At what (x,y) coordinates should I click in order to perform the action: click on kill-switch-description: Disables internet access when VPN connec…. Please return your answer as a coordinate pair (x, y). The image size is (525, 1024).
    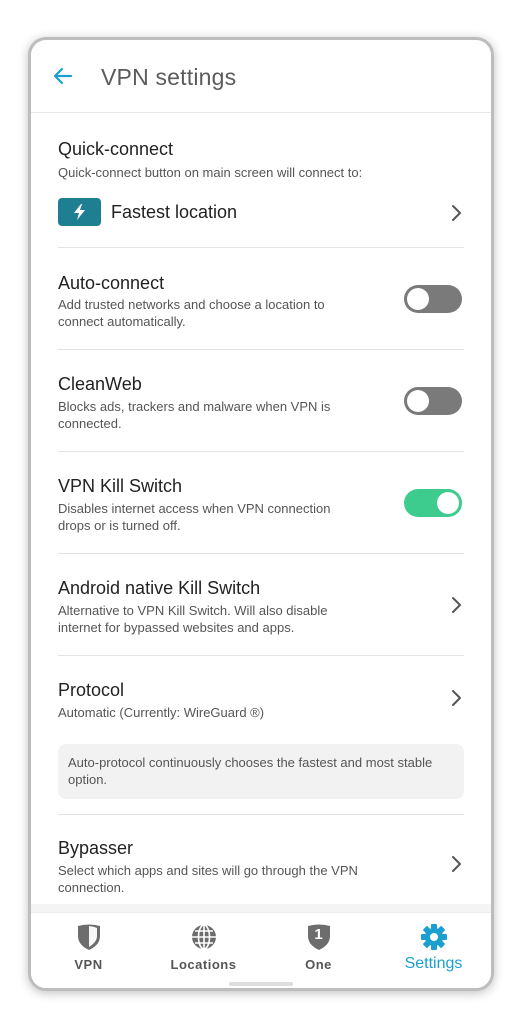
    Looking at the image, I should click on (194, 517).